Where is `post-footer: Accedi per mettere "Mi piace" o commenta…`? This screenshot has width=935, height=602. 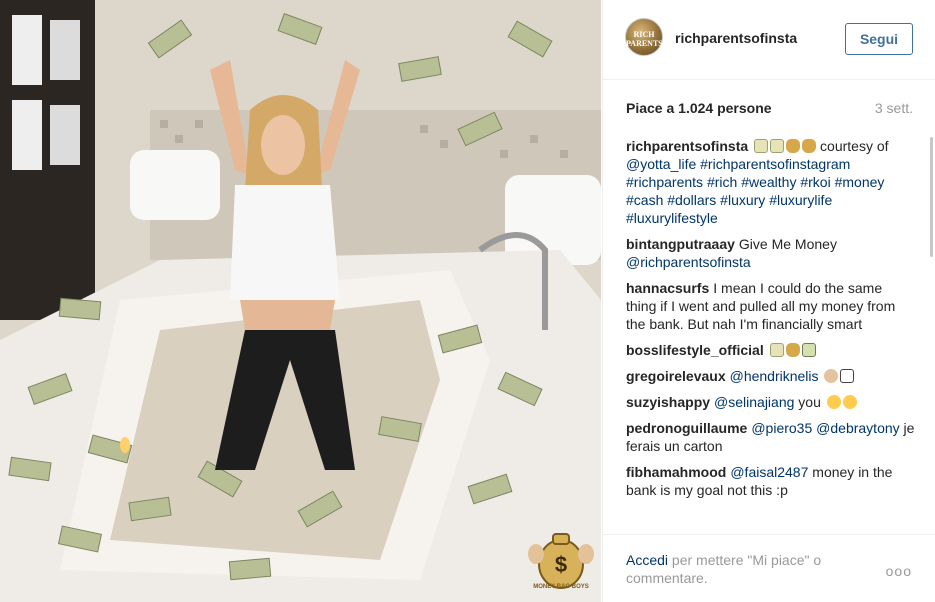 post-footer: Accedi per mettere "Mi piace" o commenta… is located at coordinates (769, 568).